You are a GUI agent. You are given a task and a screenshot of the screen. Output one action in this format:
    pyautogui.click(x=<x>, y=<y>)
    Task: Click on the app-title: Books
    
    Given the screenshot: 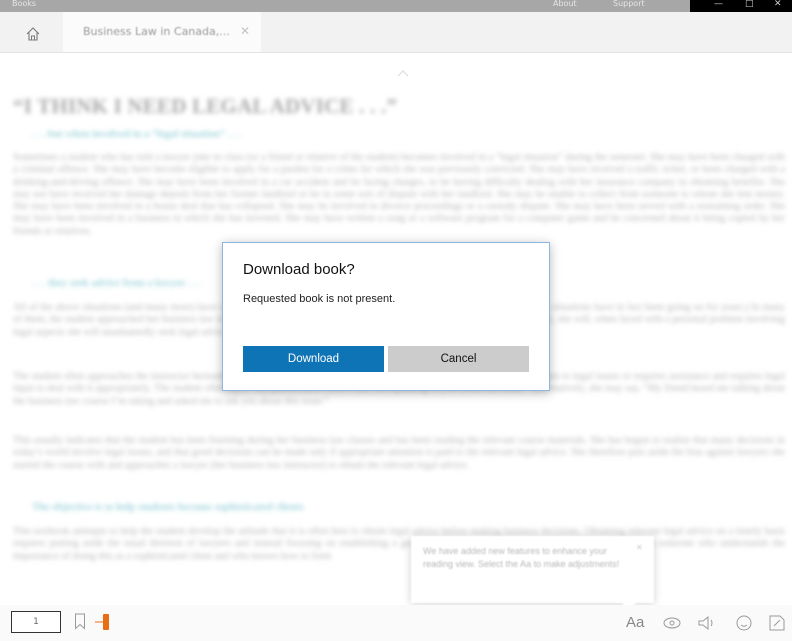 What is the action you would take?
    pyautogui.click(x=24, y=4)
    